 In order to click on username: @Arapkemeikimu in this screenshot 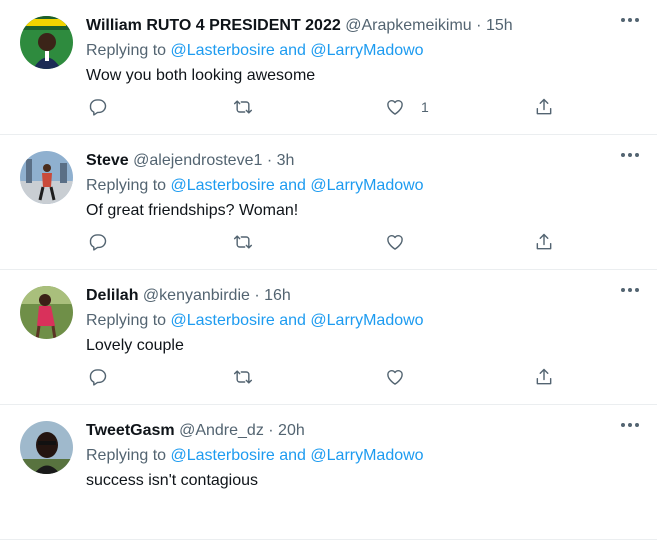, I will do `click(408, 25)`.